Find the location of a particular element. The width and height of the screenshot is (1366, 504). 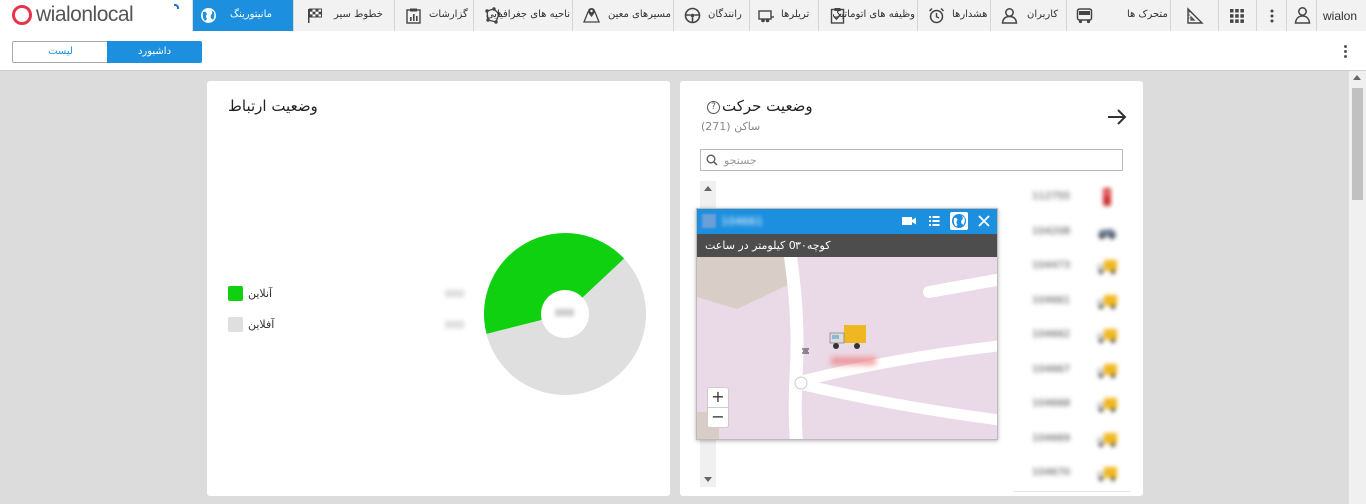

route-map-icon is located at coordinates (591, 15).